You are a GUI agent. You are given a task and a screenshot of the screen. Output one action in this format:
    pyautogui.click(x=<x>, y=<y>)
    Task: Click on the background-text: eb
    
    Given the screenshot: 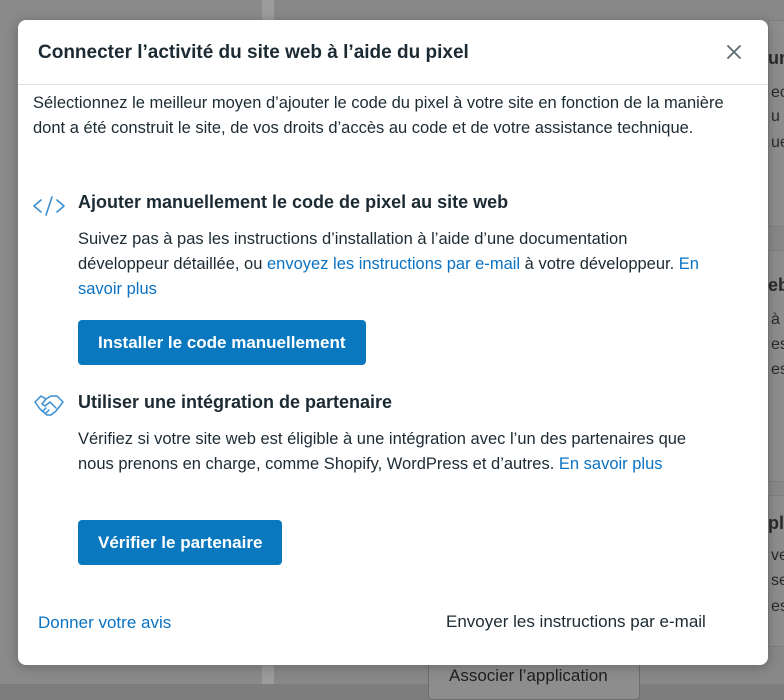 What is the action you would take?
    pyautogui.click(x=776, y=285)
    